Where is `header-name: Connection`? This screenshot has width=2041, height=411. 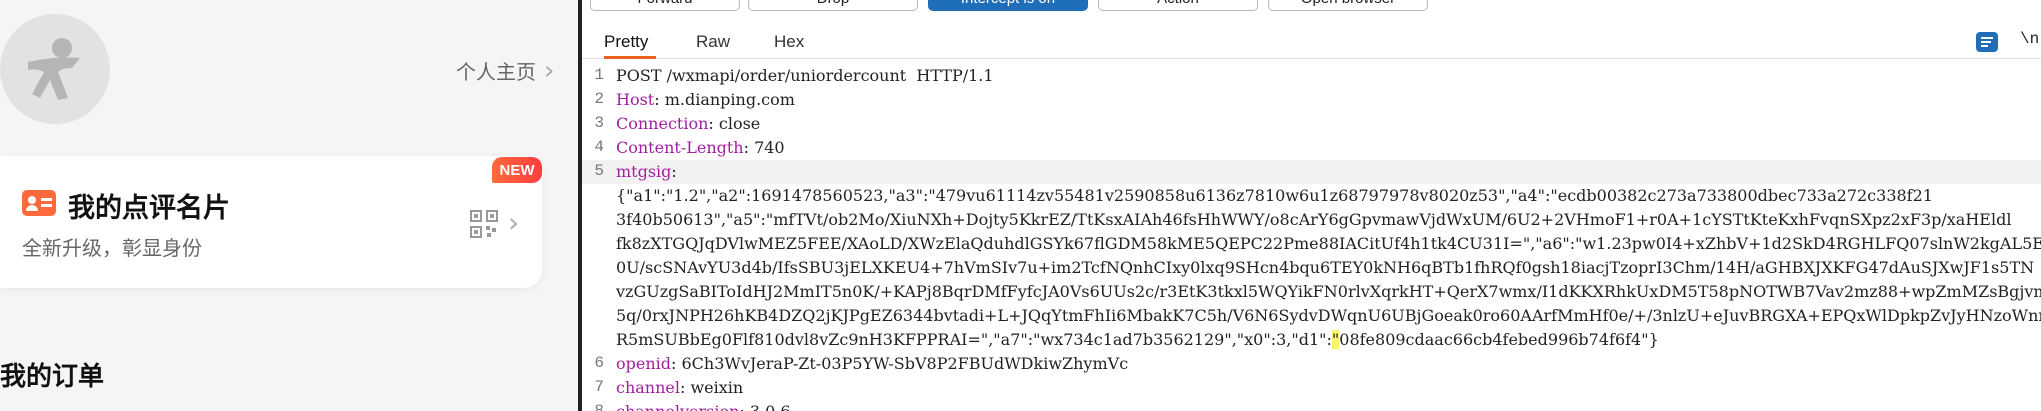 header-name: Connection is located at coordinates (662, 123).